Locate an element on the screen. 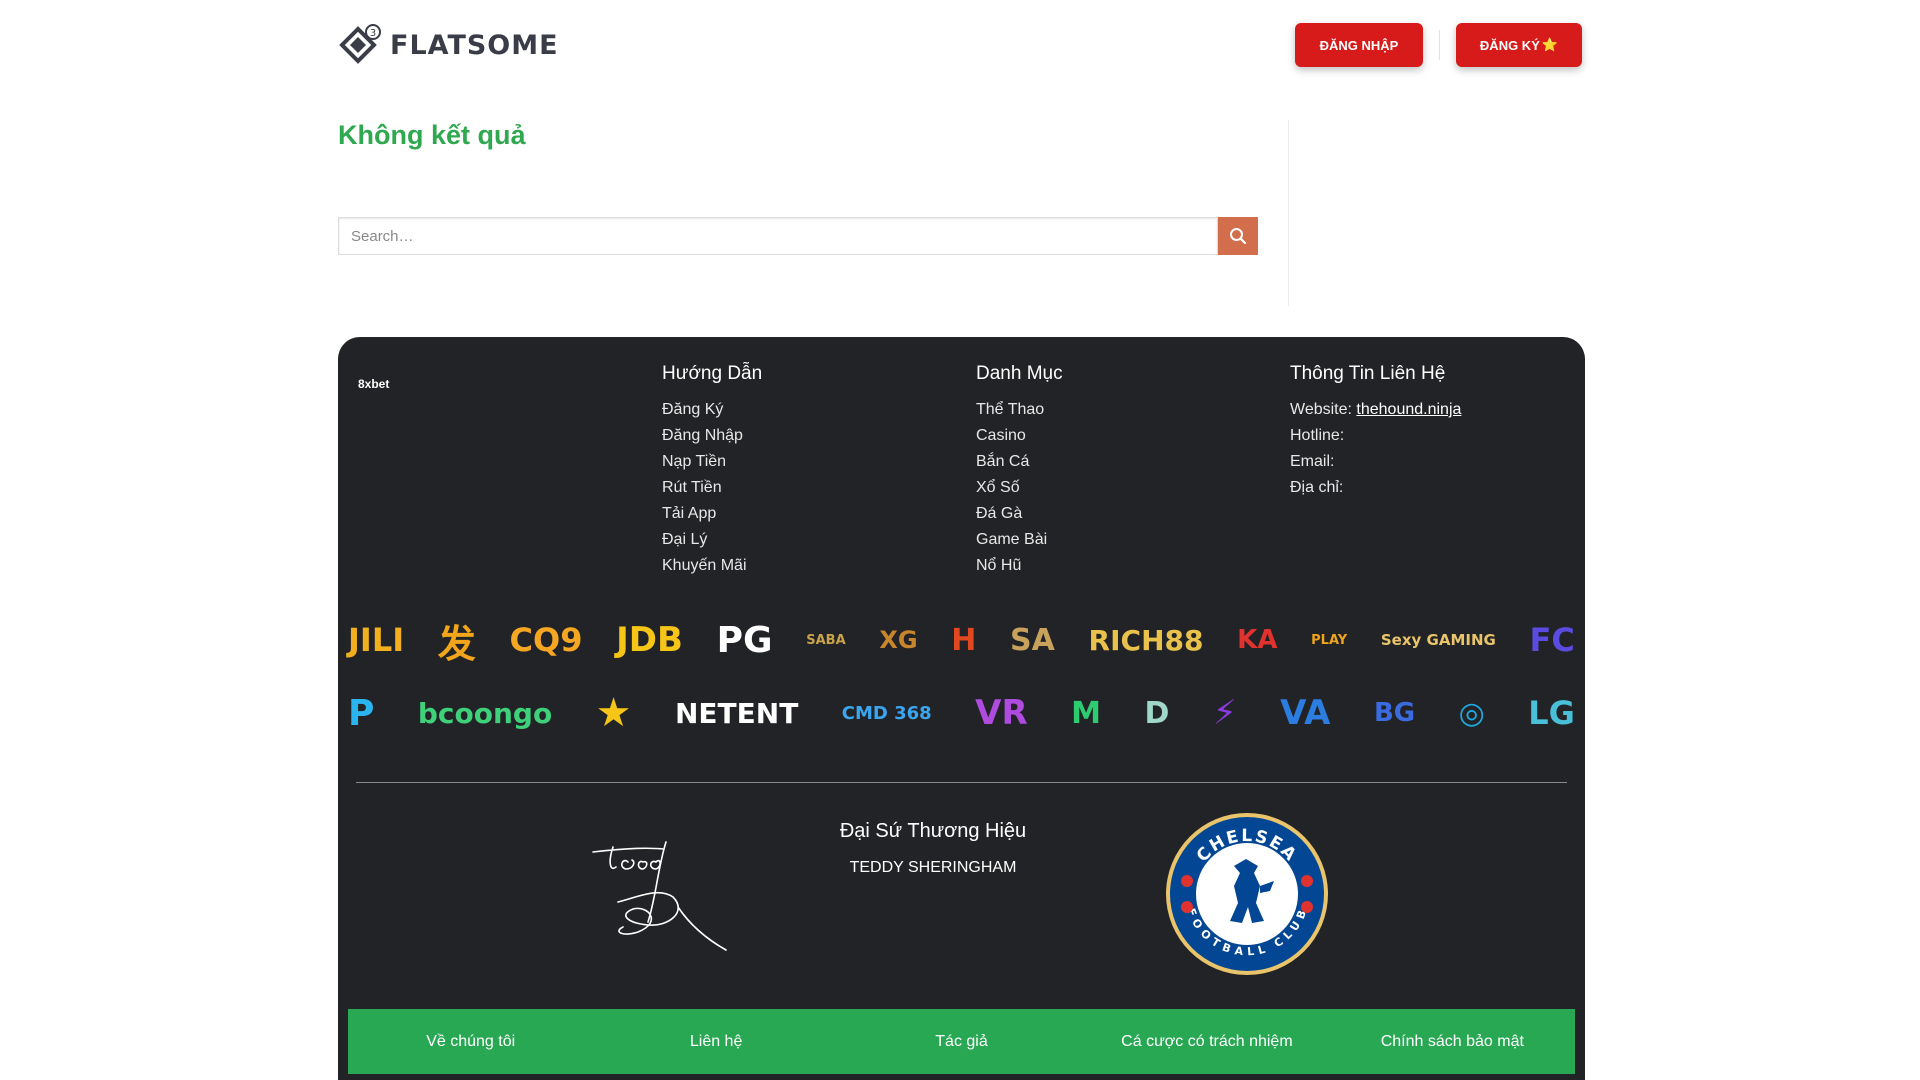  signature-image is located at coordinates (659, 896).